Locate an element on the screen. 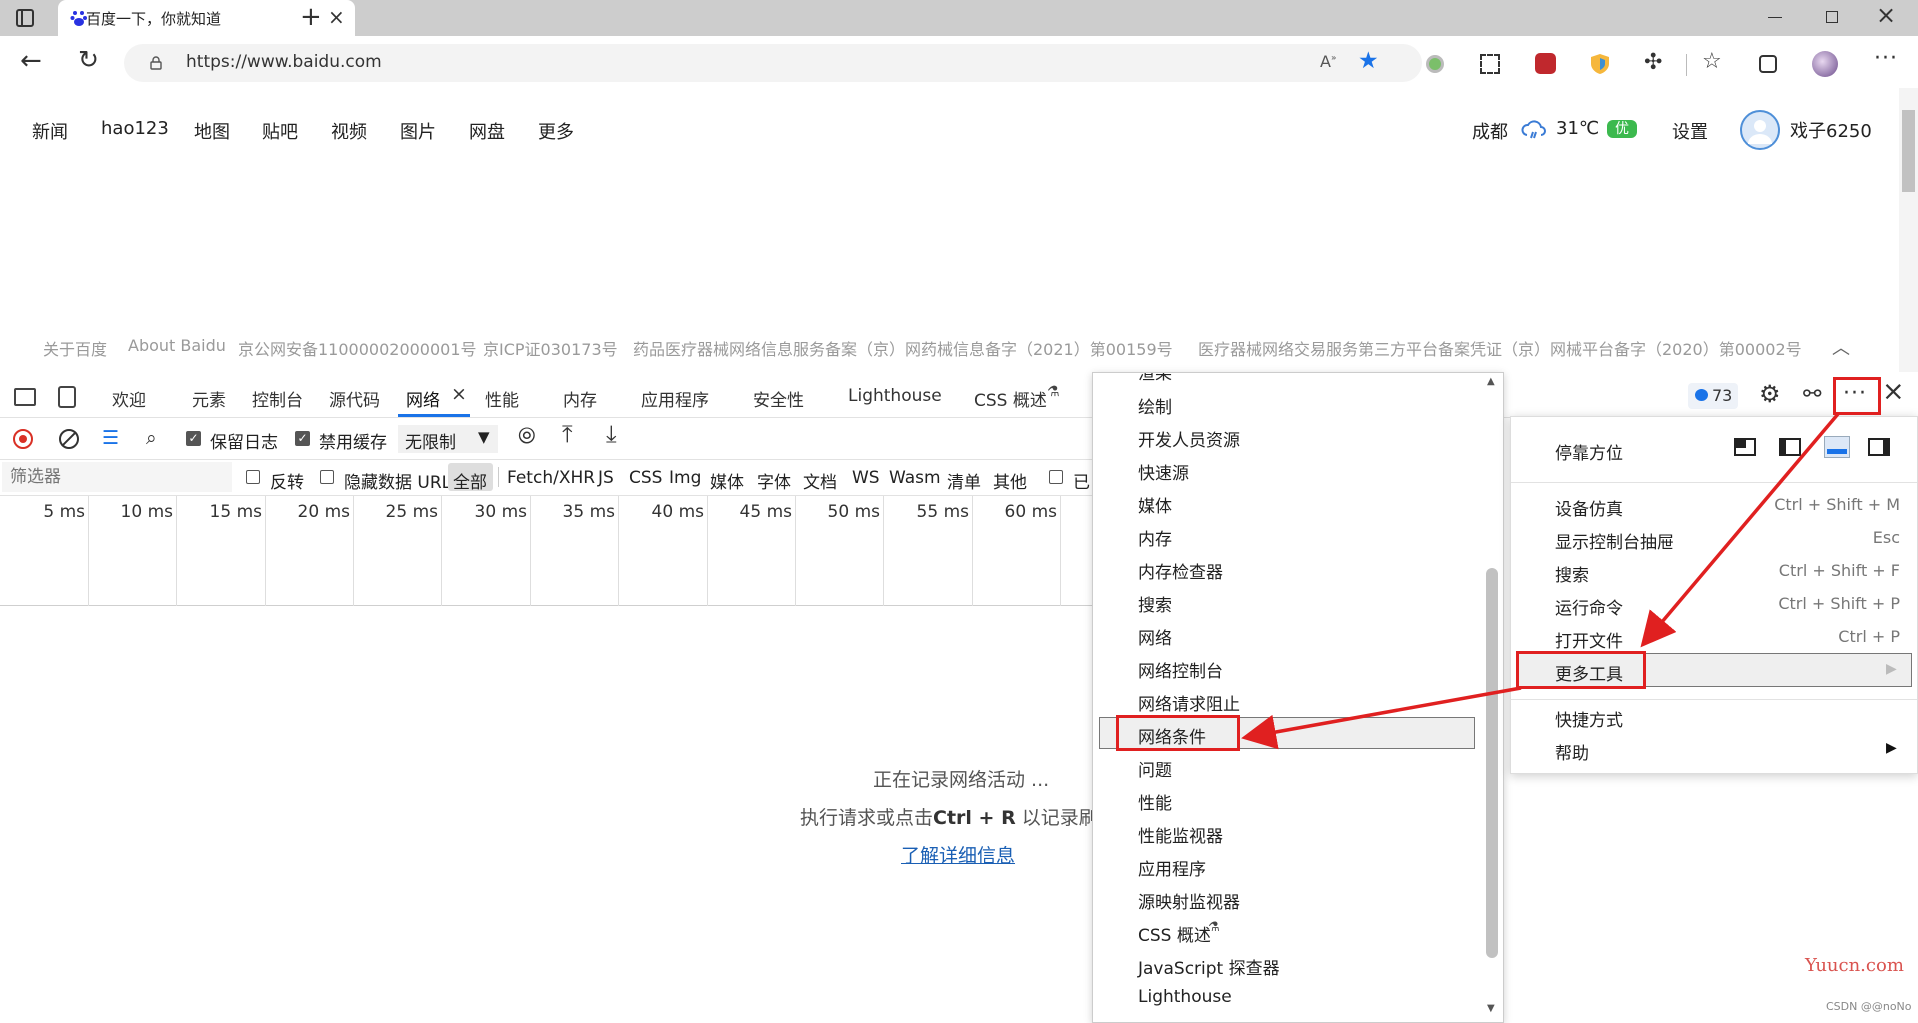 The height and width of the screenshot is (1023, 1918). annotation-arrow-to-network-conditions is located at coordinates (1381, 718).